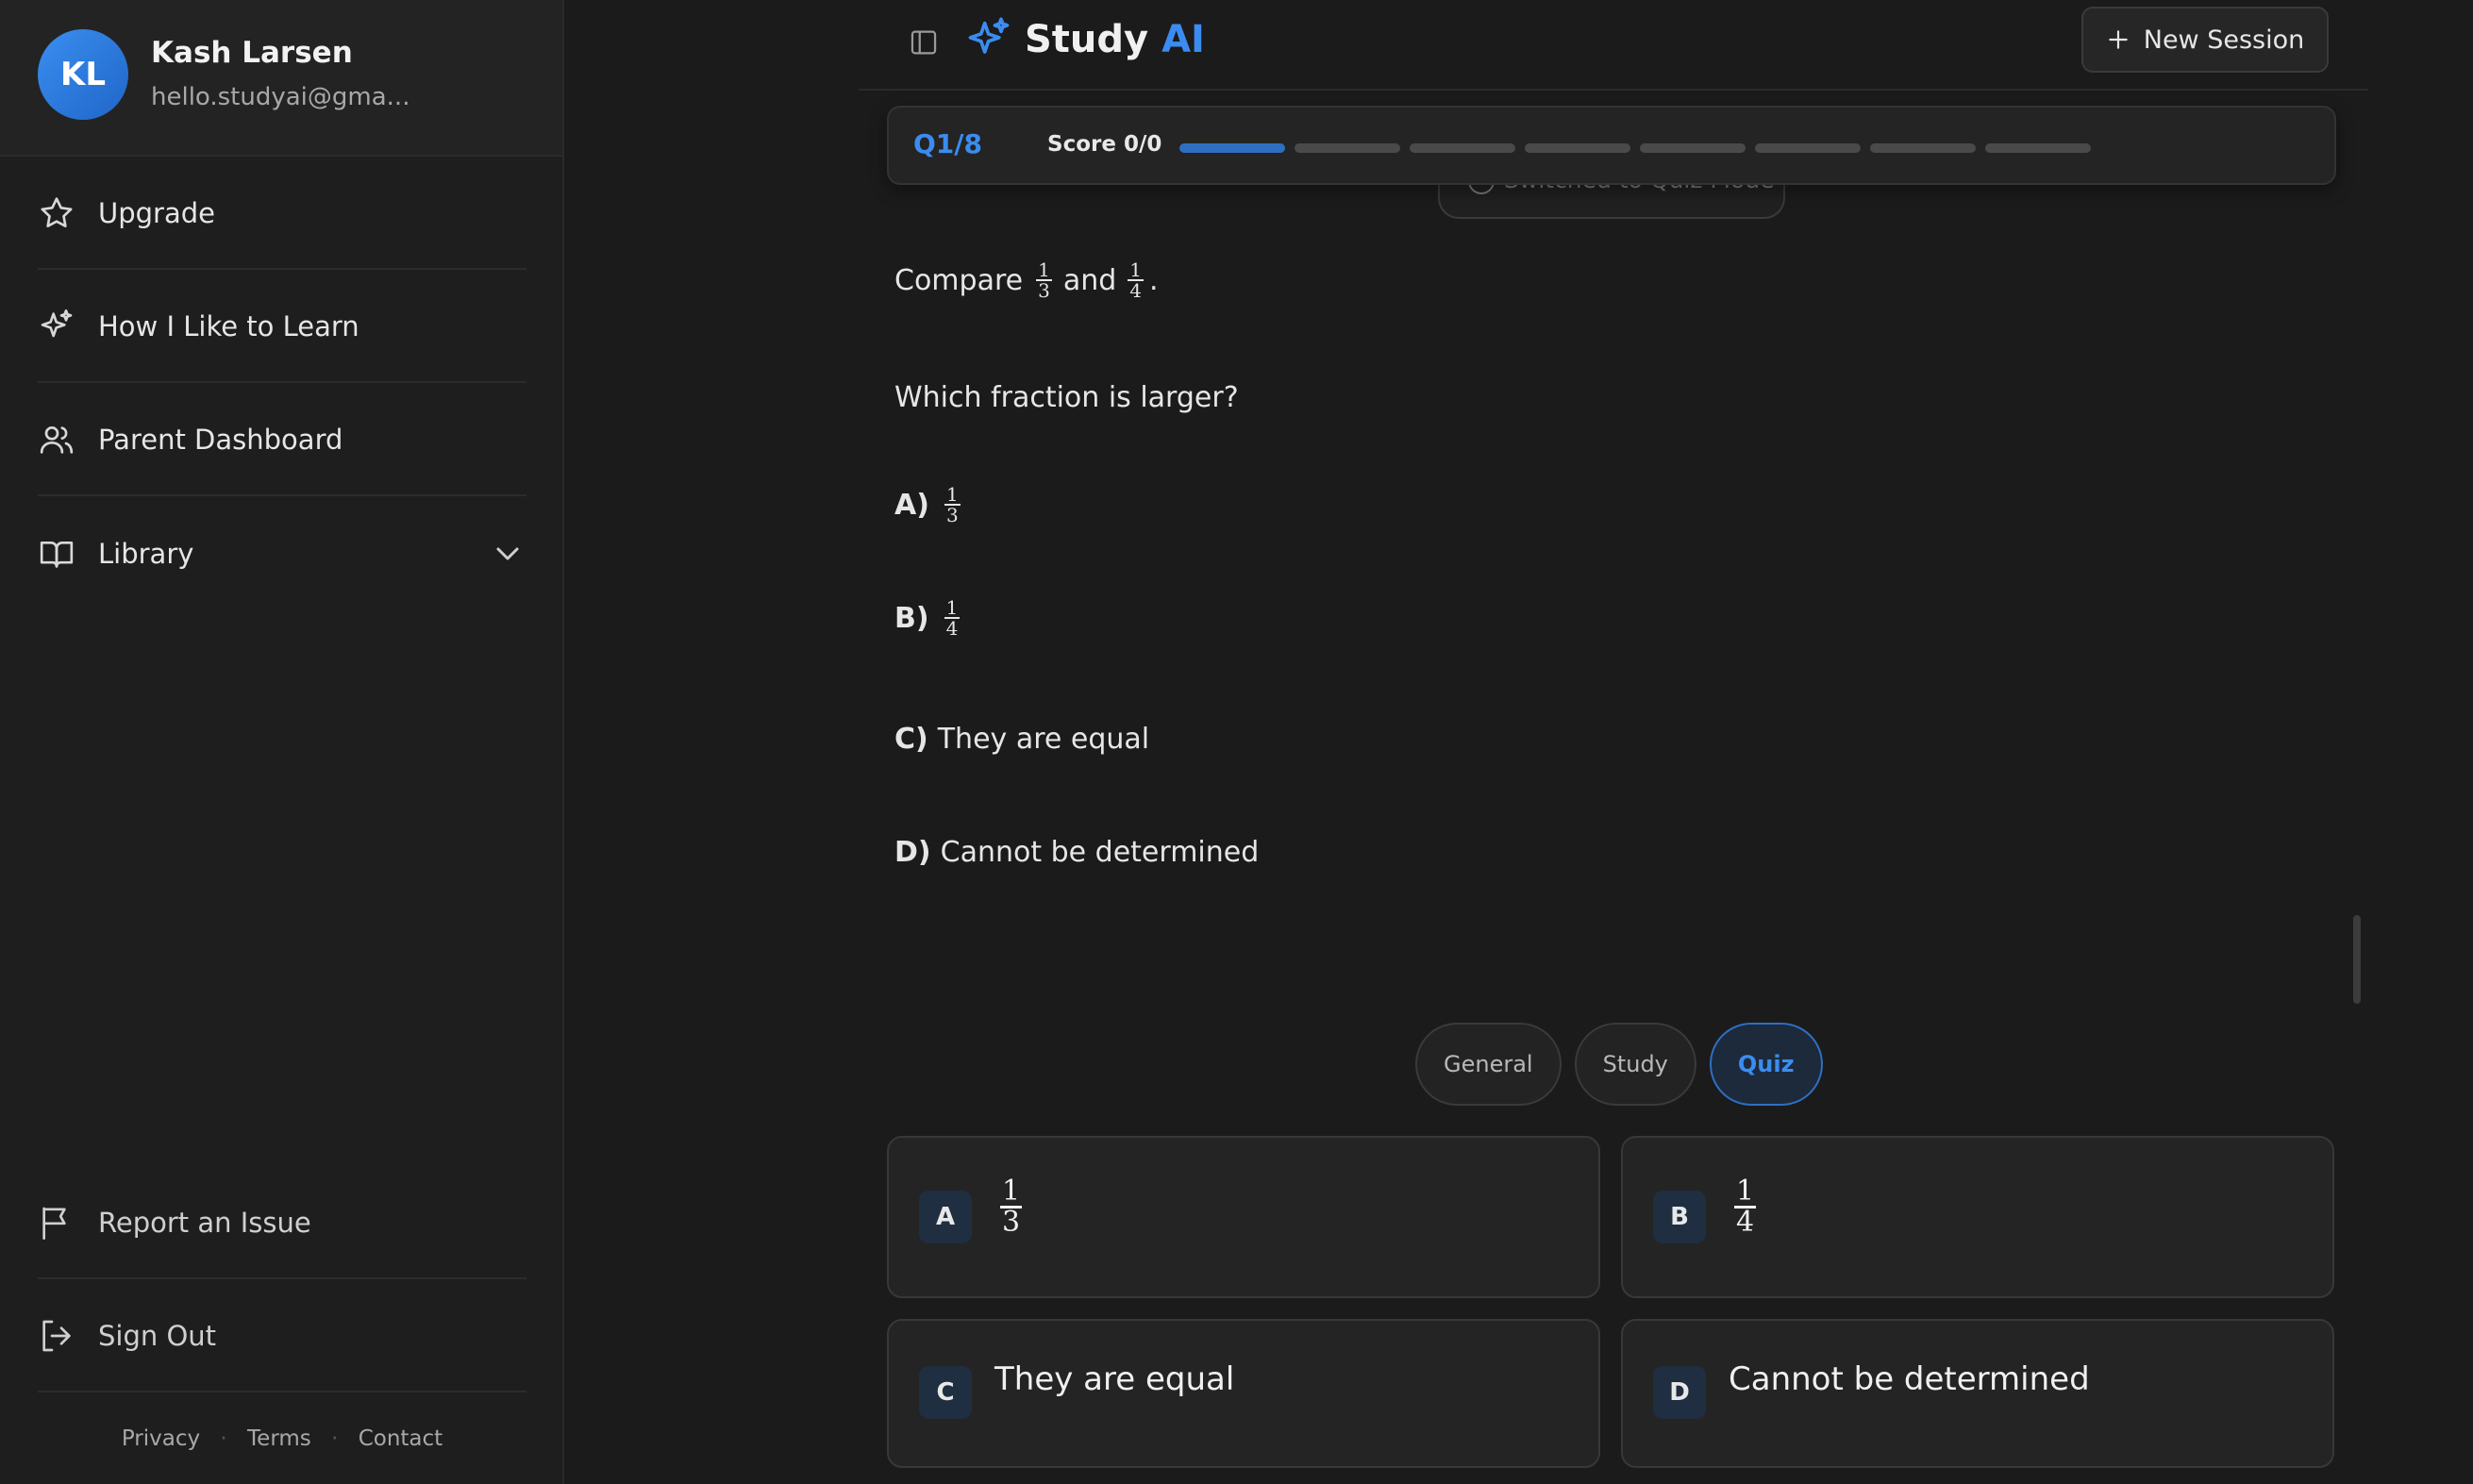 The width and height of the screenshot is (2473, 1484). What do you see at coordinates (1043, 739) in the screenshot?
I see `option-text: They are equal` at bounding box center [1043, 739].